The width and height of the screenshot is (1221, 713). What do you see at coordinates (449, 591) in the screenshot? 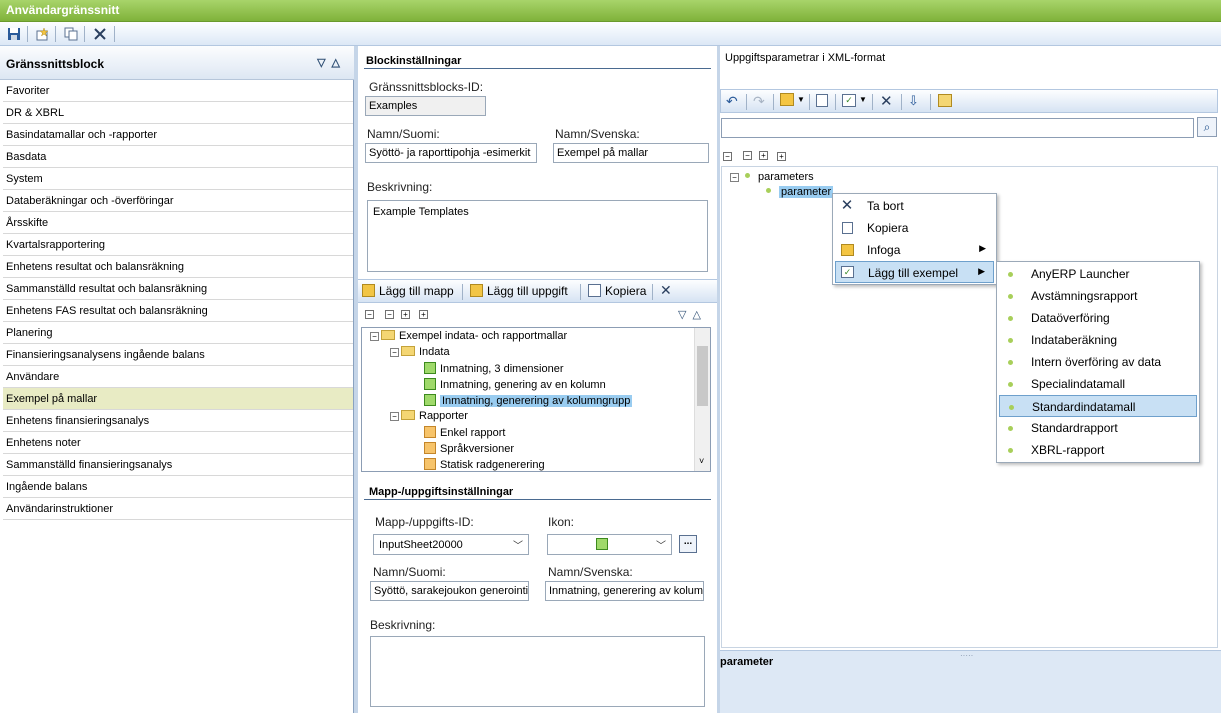
I see `task-name-fi-field: Syöttö, sarakejoukon generointi` at bounding box center [449, 591].